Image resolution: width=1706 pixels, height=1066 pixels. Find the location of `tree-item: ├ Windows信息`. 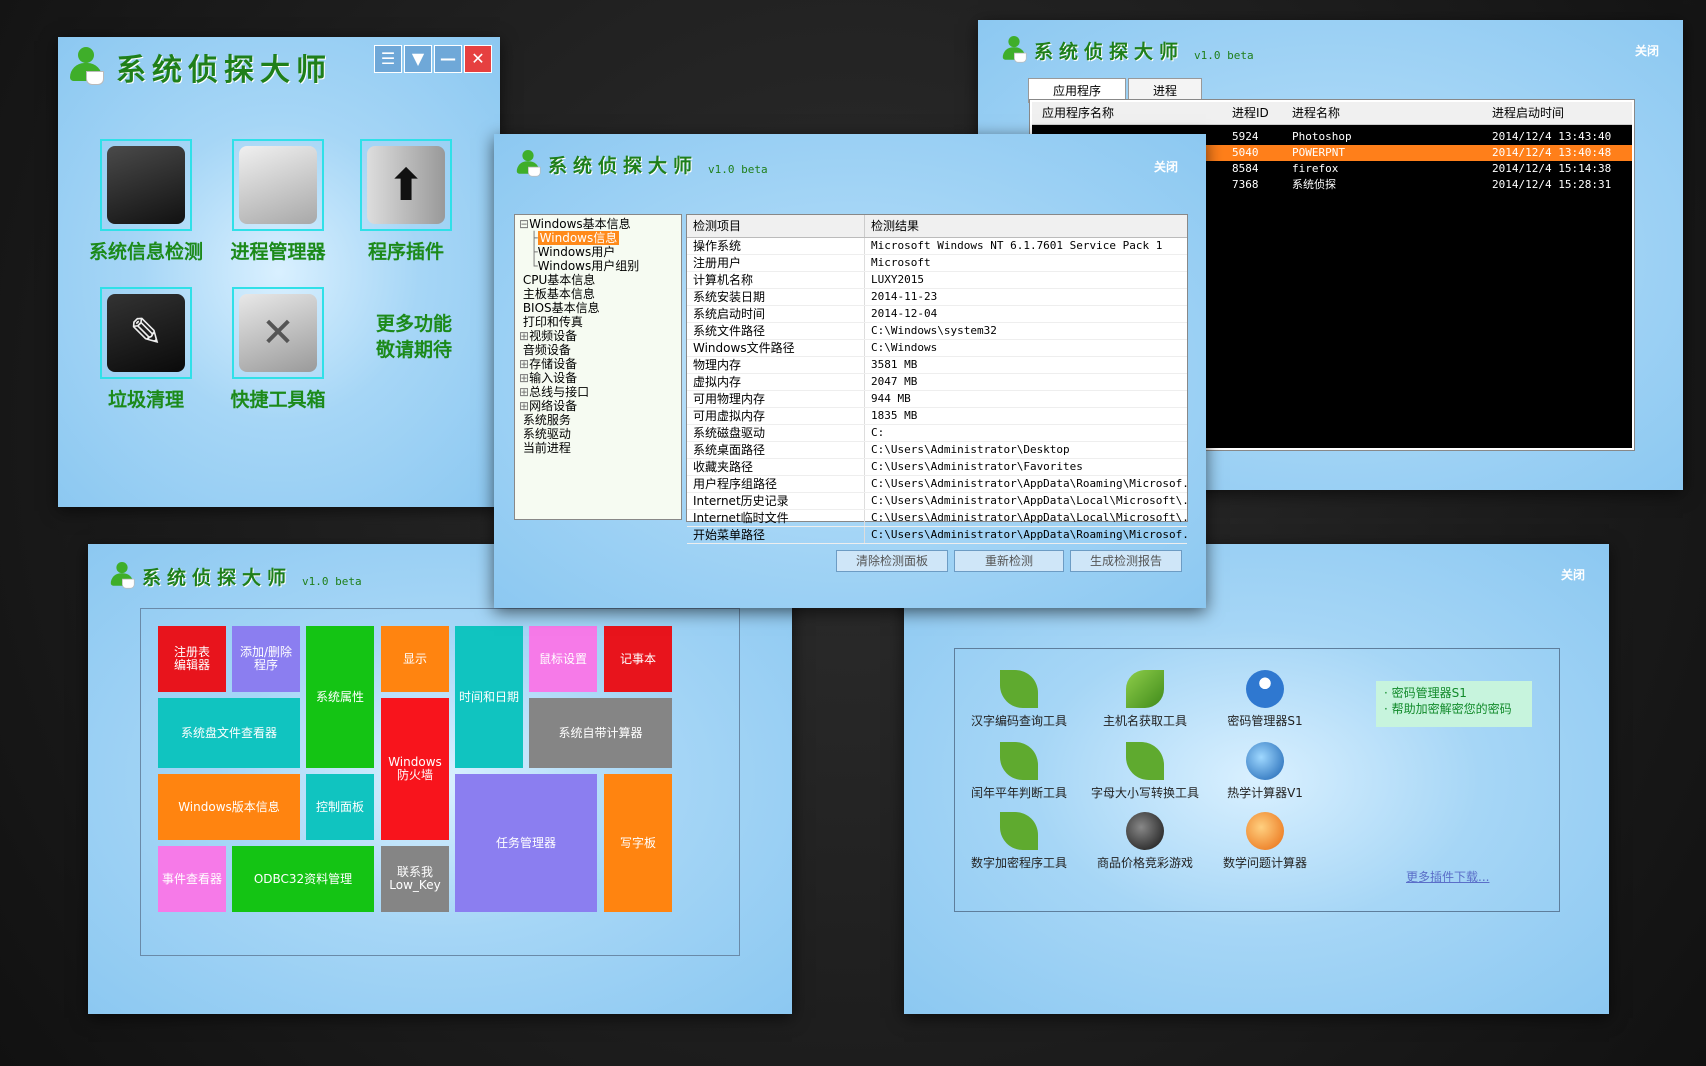

tree-item: ├ Windows信息 is located at coordinates (600, 238).